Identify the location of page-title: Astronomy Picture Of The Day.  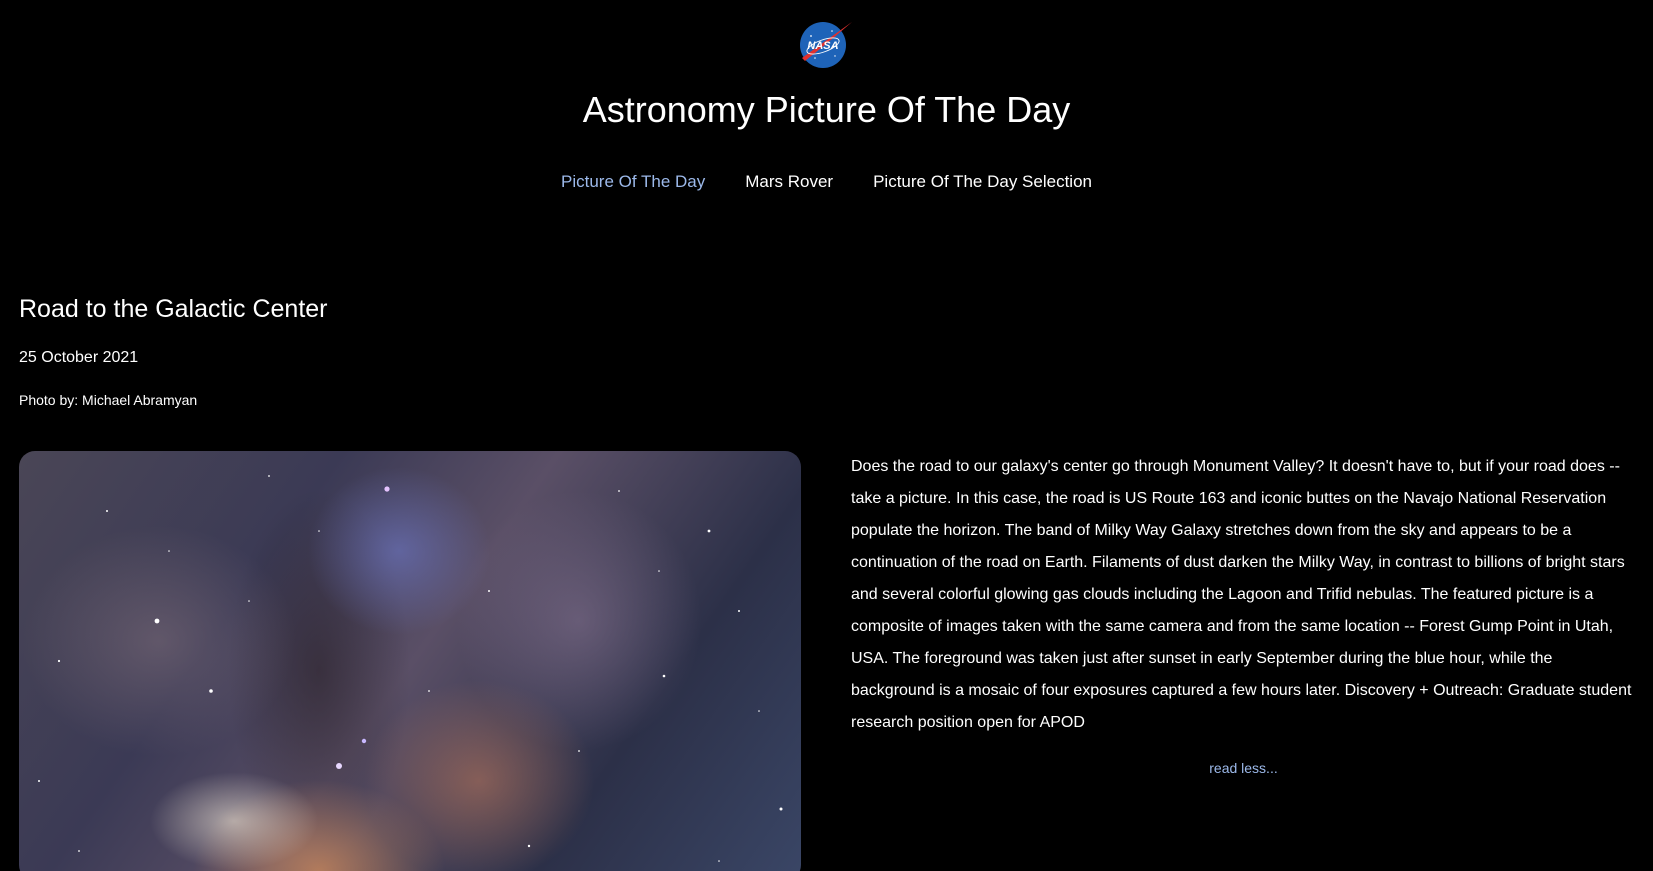
(826, 109).